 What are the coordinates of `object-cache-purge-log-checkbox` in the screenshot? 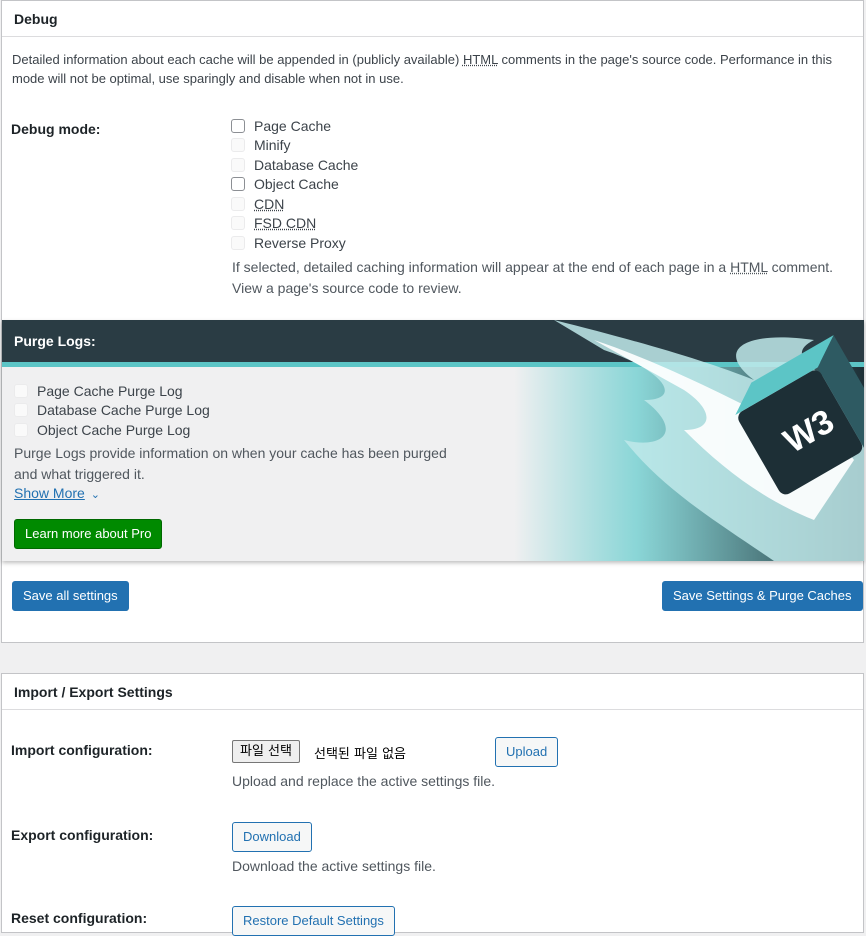 It's located at (21, 429).